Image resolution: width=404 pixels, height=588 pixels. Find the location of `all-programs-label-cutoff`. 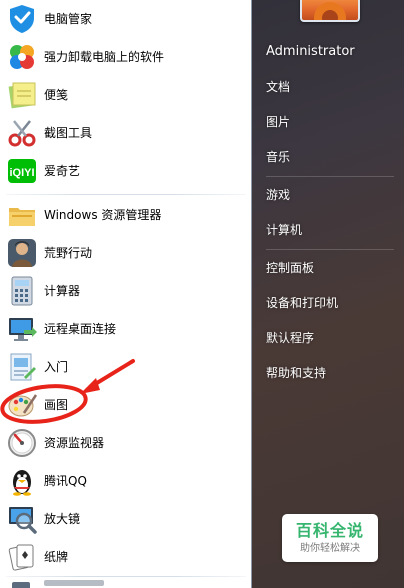

all-programs-label-cutoff is located at coordinates (74, 583).